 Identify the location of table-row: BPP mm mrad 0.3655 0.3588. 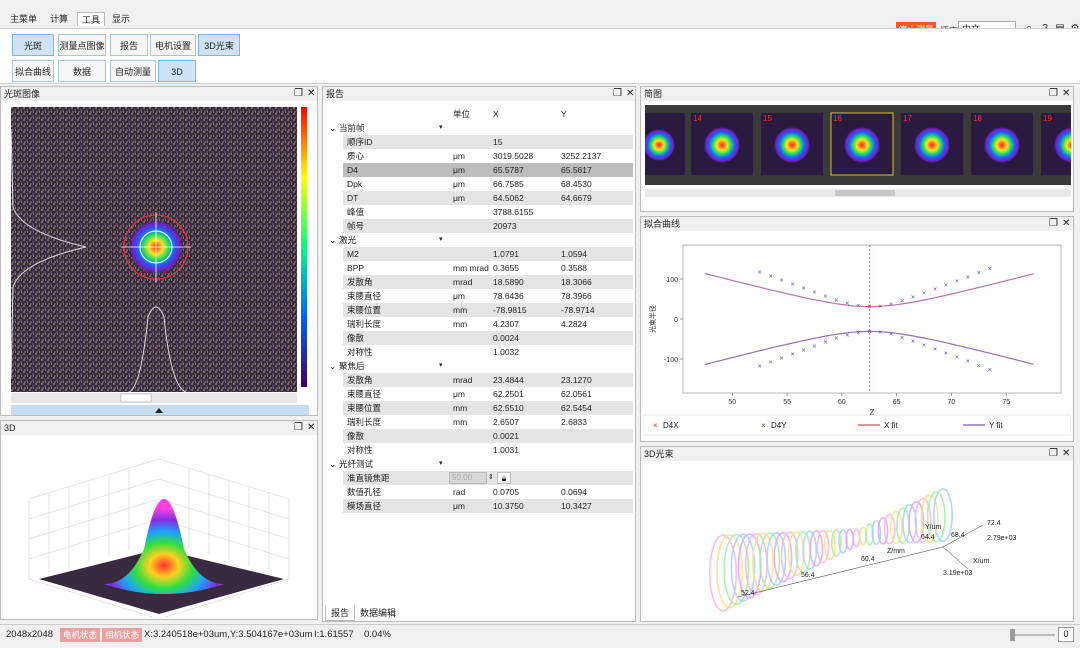
(479, 268).